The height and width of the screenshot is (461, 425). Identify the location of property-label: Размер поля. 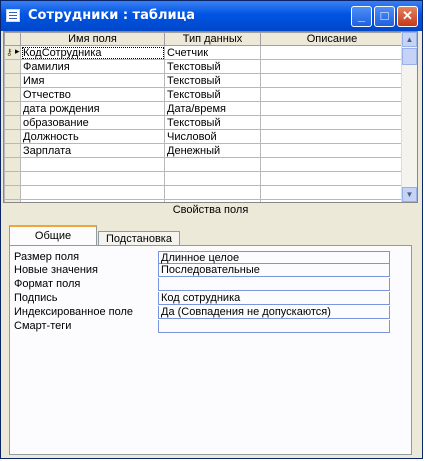
(47, 257).